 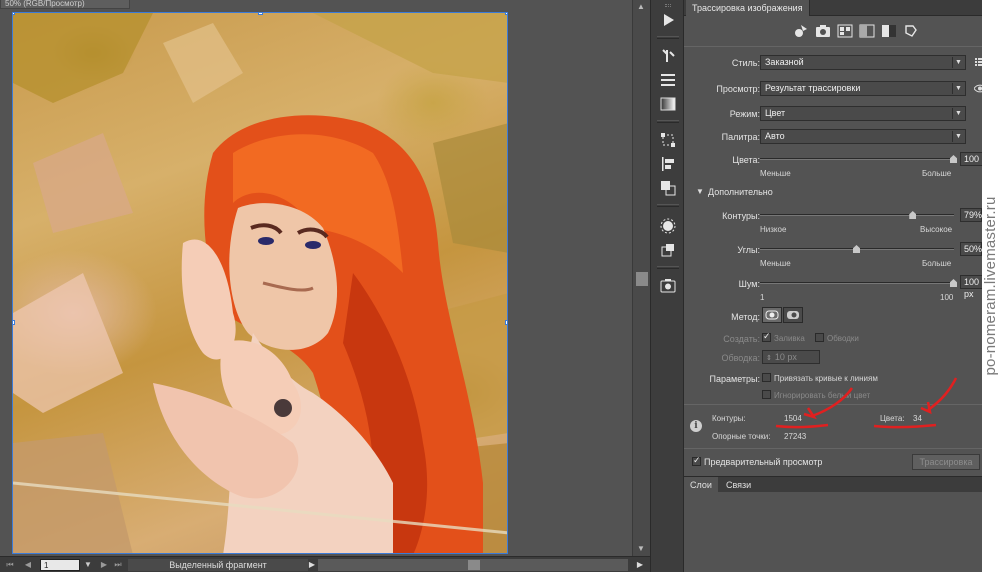 I want to click on symbols-icon, so click(x=668, y=226).